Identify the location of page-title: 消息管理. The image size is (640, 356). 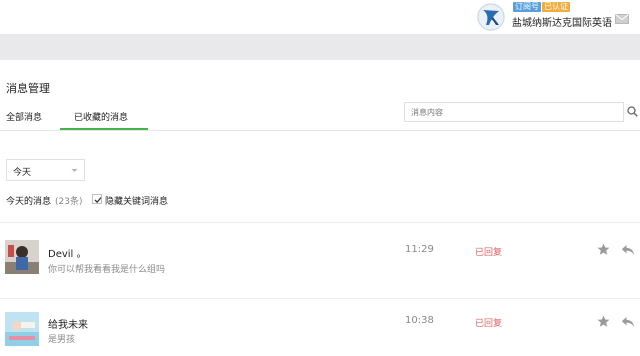
(28, 88).